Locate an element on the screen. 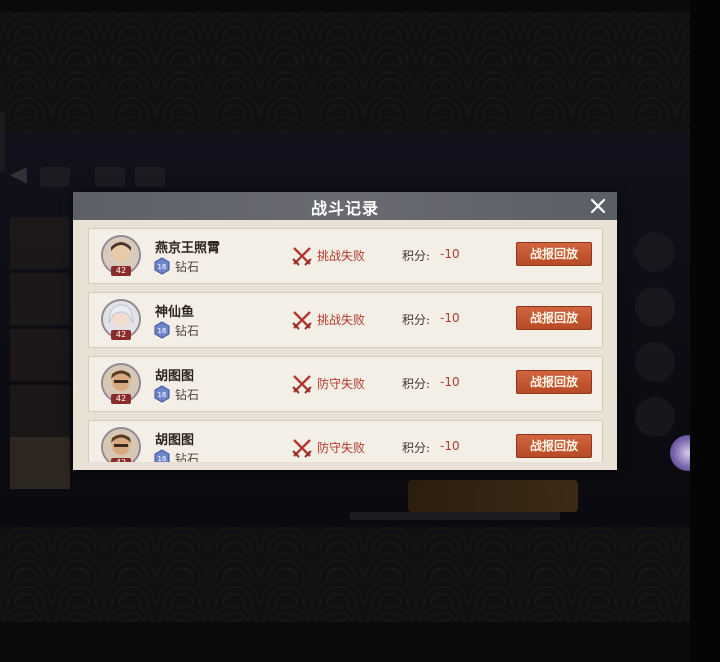 This screenshot has height=662, width=720. player-name: 燕京王照霄 is located at coordinates (188, 248).